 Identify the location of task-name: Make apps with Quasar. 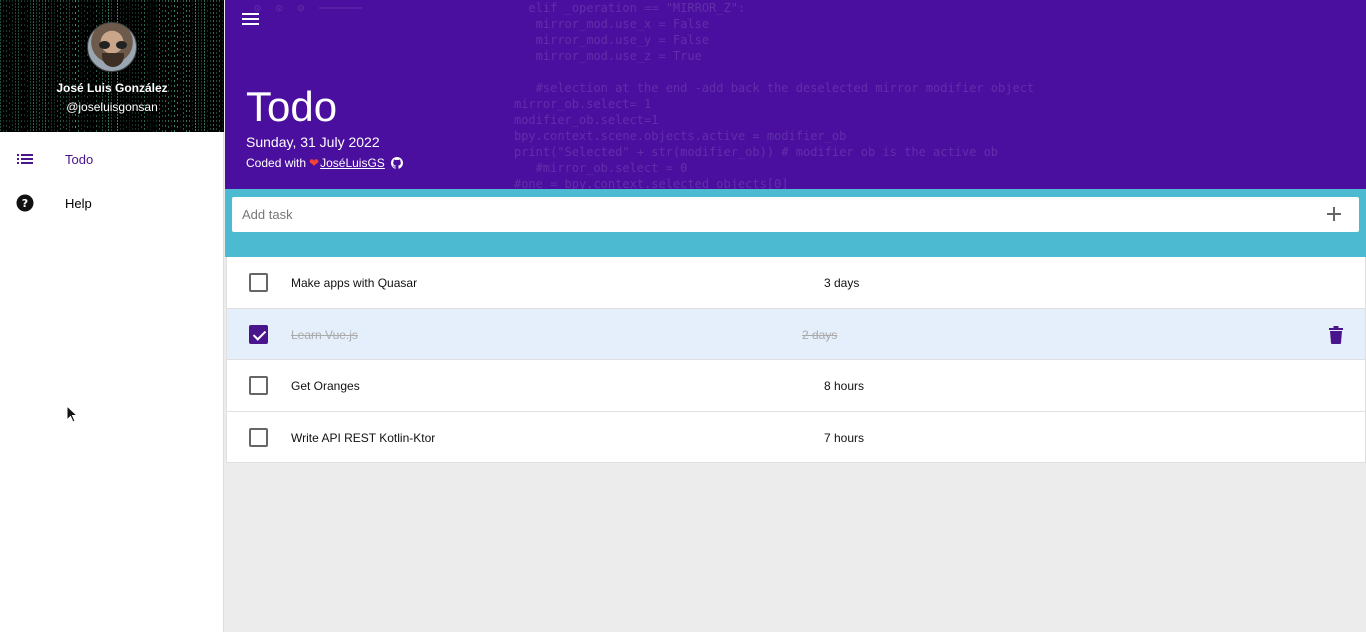
(354, 283).